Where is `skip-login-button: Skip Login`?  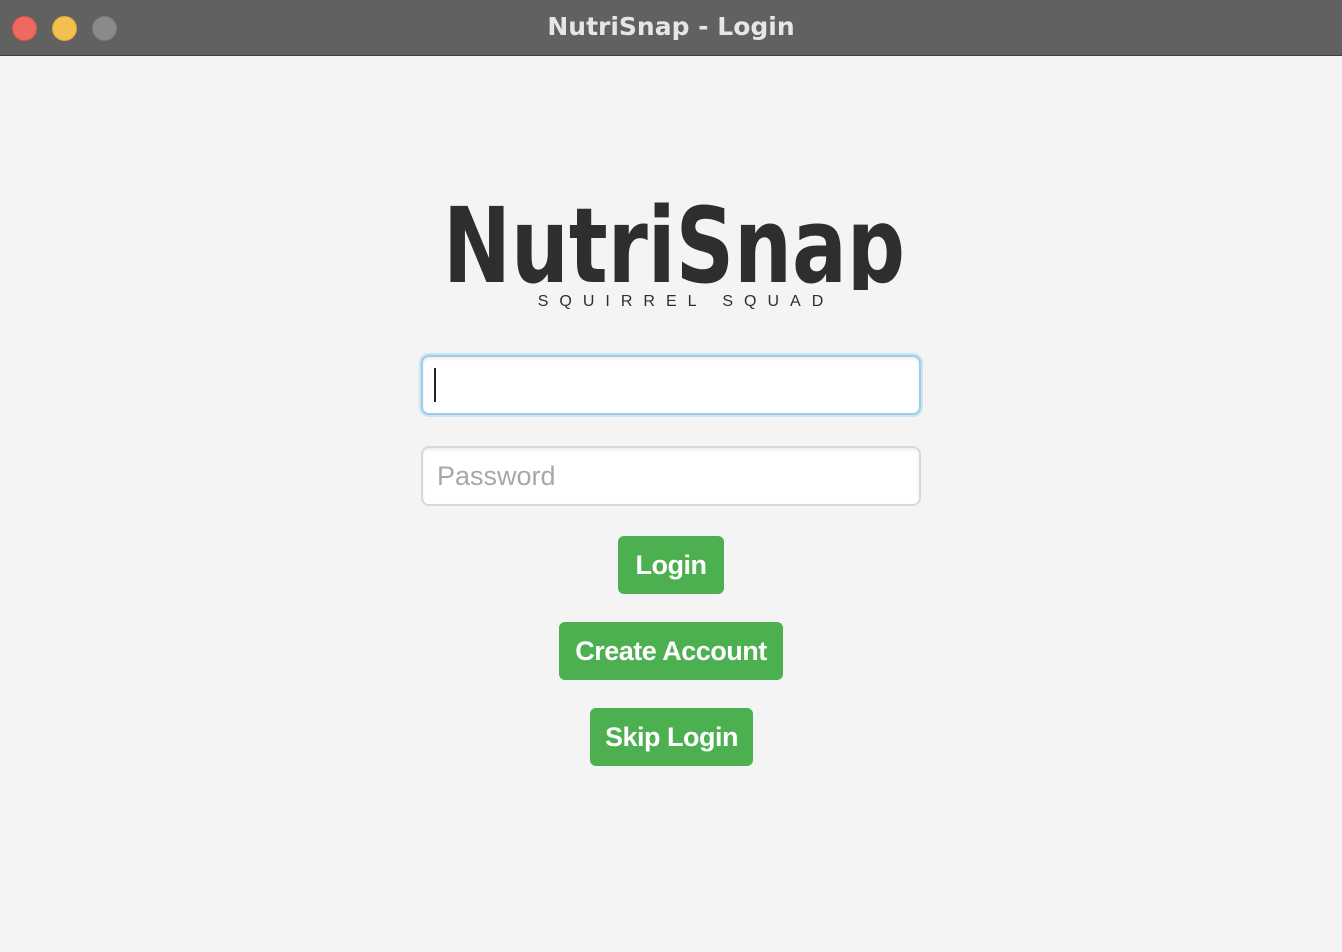 skip-login-button: Skip Login is located at coordinates (671, 737).